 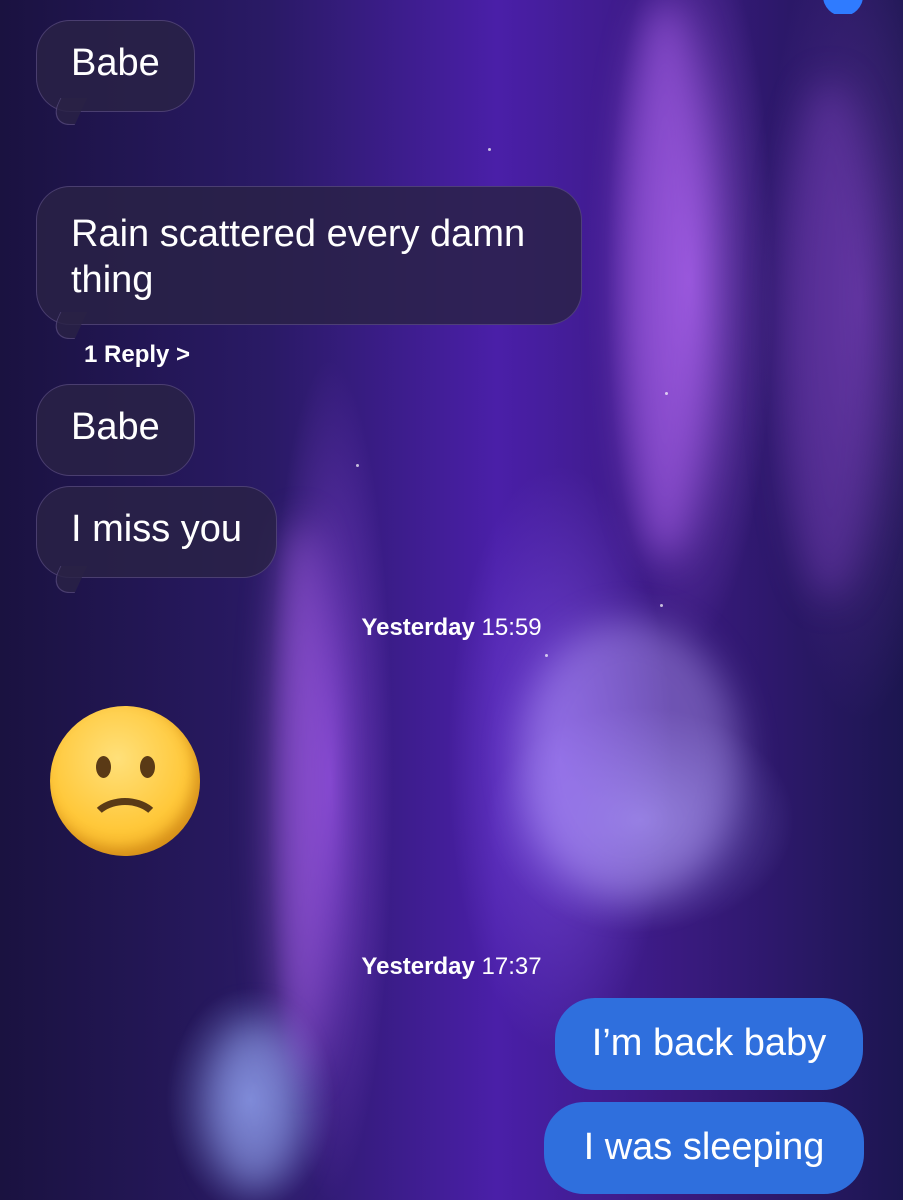 I want to click on sad-face-emoji, so click(x=125, y=781).